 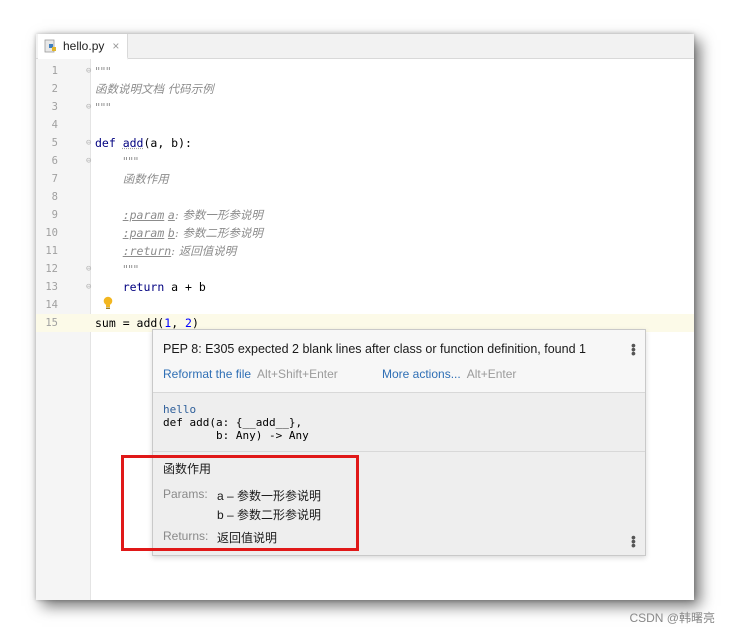 I want to click on code-token: : 参数一形参说明, so click(x=218, y=215).